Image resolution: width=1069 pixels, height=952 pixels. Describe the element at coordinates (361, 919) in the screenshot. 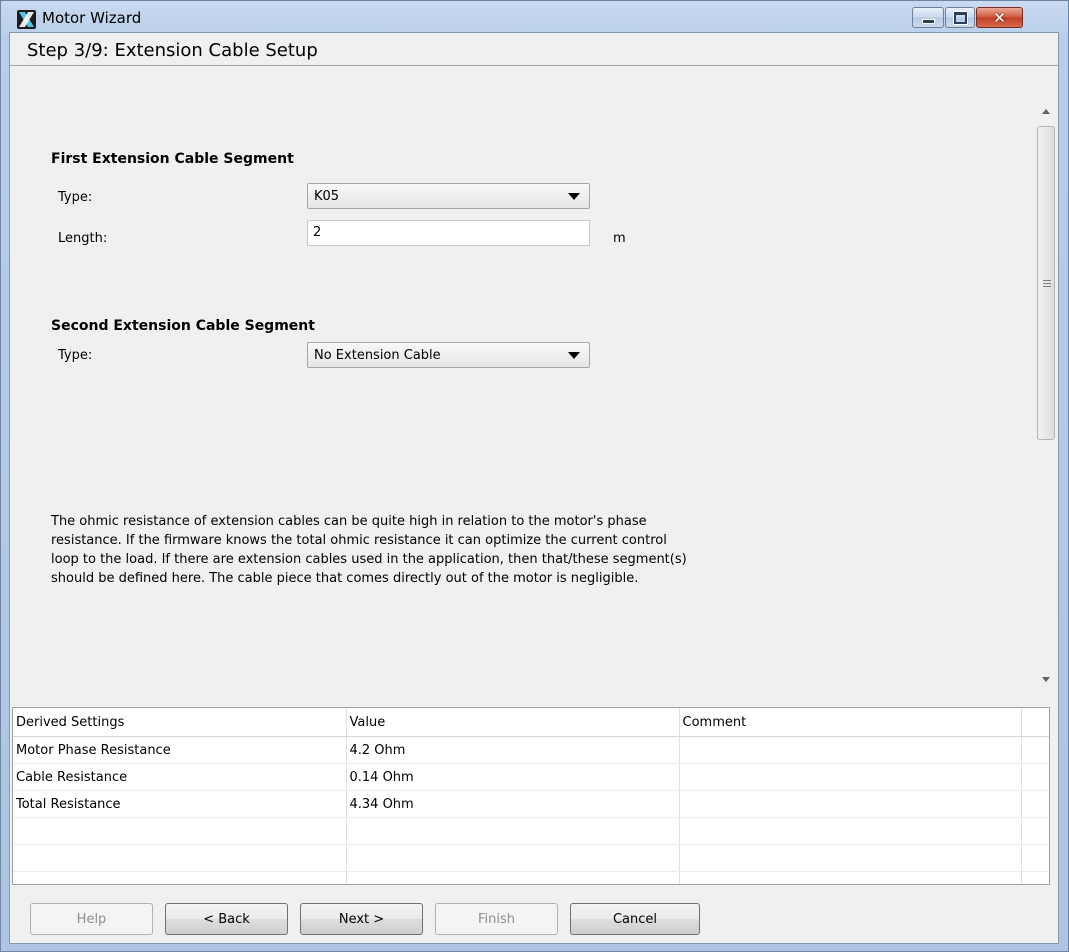

I see `next-button: Next >` at that location.